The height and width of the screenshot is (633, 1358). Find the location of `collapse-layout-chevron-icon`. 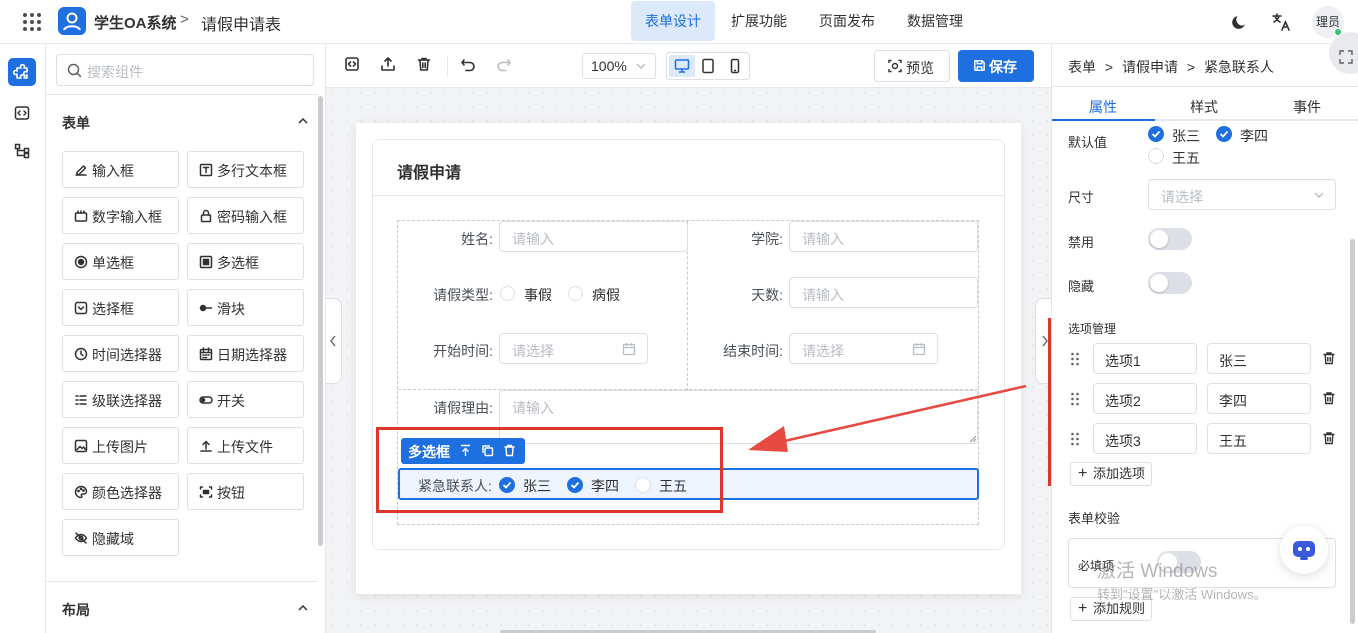

collapse-layout-chevron-icon is located at coordinates (303, 608).